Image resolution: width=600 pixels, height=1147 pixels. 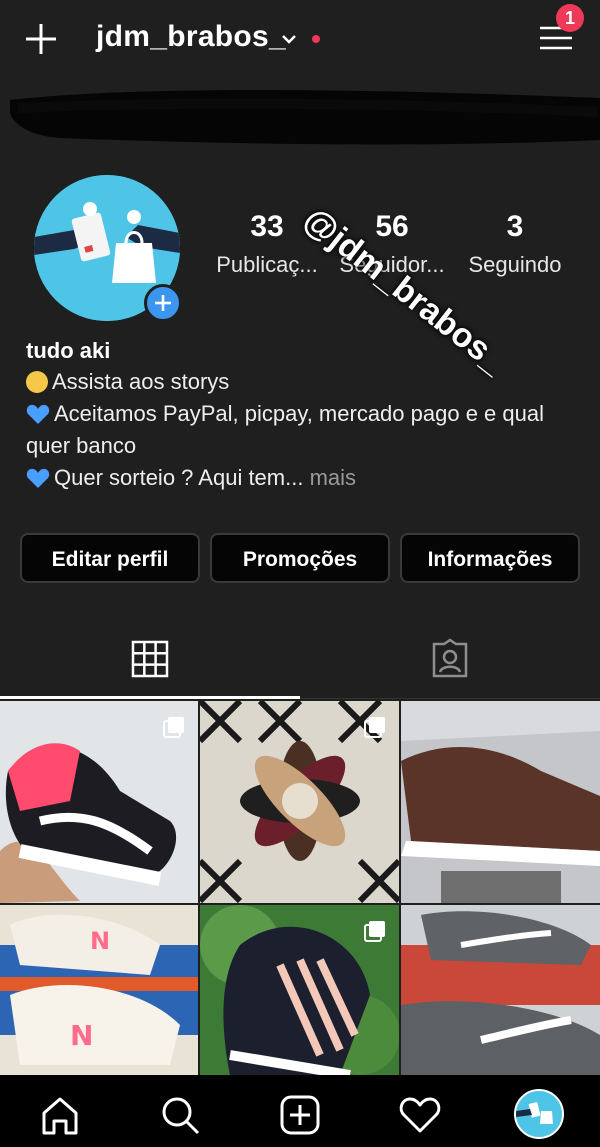 What do you see at coordinates (515, 264) in the screenshot?
I see `stat-following-label: Seguindo` at bounding box center [515, 264].